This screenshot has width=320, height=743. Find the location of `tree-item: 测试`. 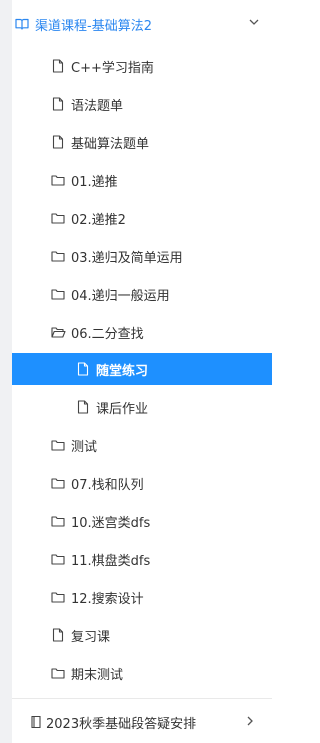

tree-item: 测试 is located at coordinates (73, 445).